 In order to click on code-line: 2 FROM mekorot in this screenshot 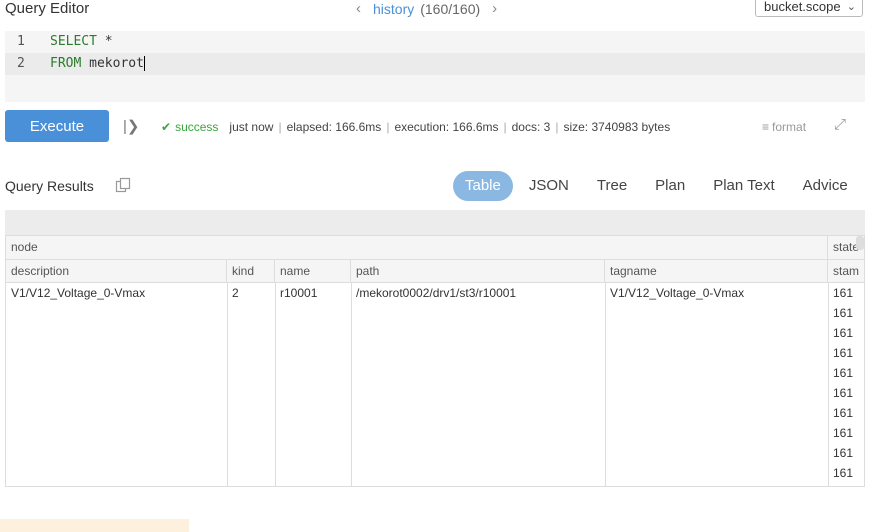, I will do `click(435, 64)`.